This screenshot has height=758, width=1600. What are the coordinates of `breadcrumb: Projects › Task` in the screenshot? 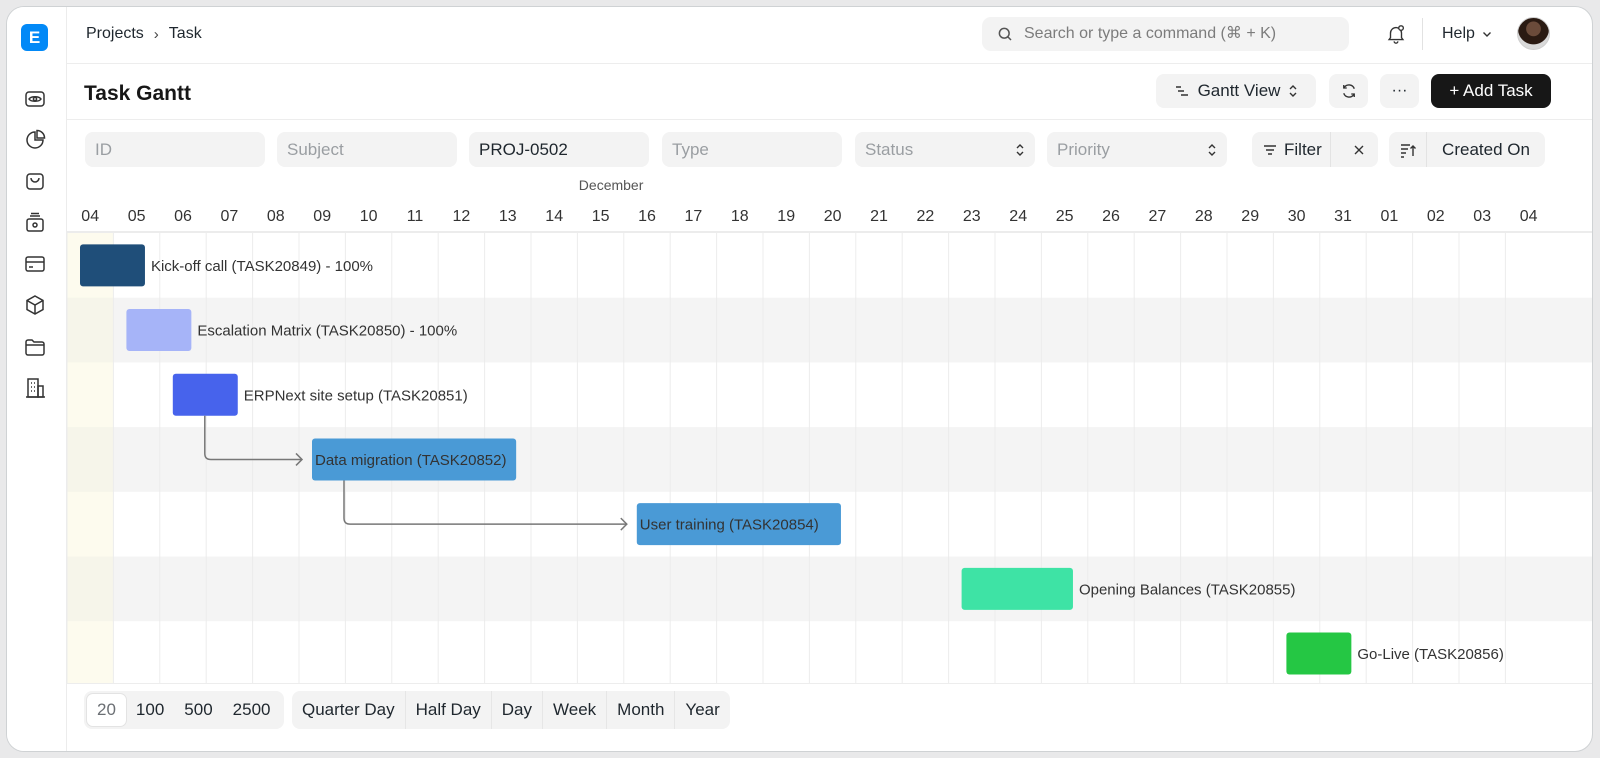 It's located at (144, 34).